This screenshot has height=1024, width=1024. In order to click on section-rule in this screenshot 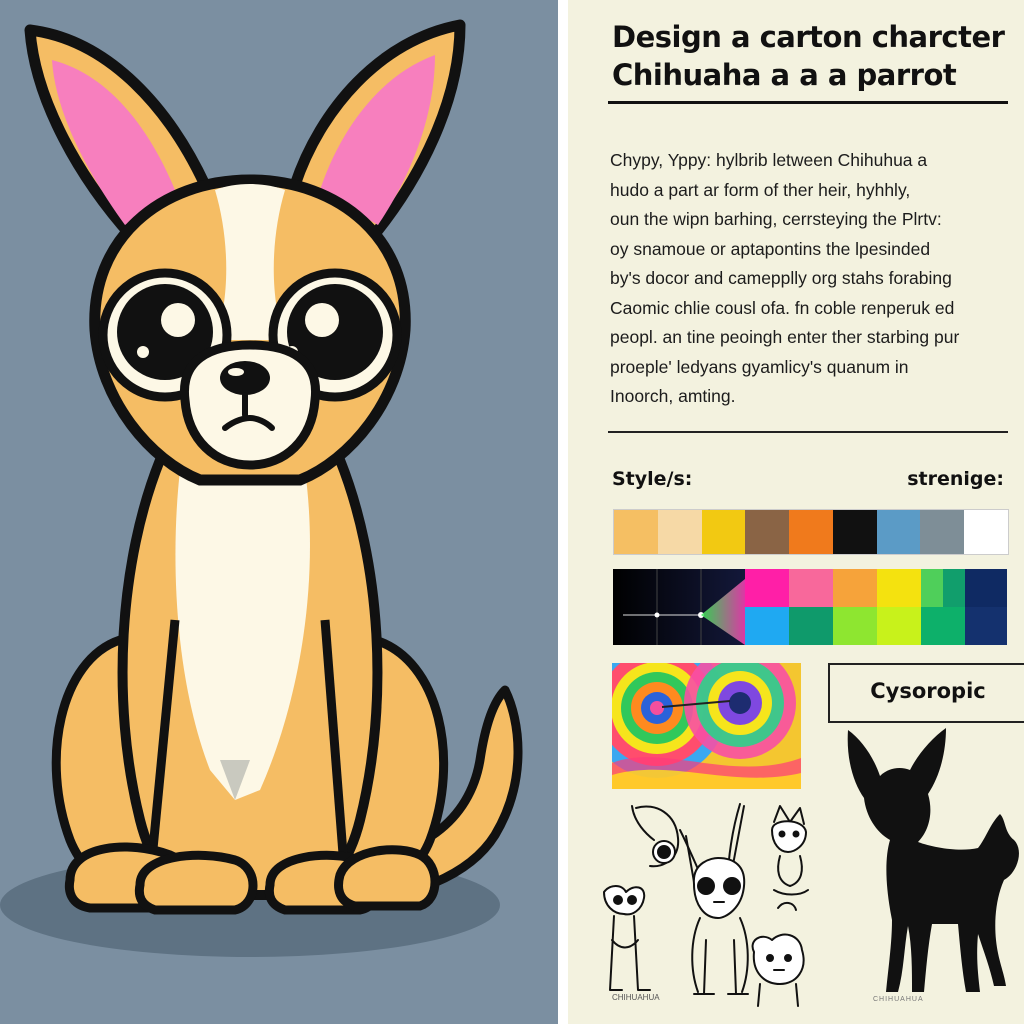, I will do `click(808, 432)`.